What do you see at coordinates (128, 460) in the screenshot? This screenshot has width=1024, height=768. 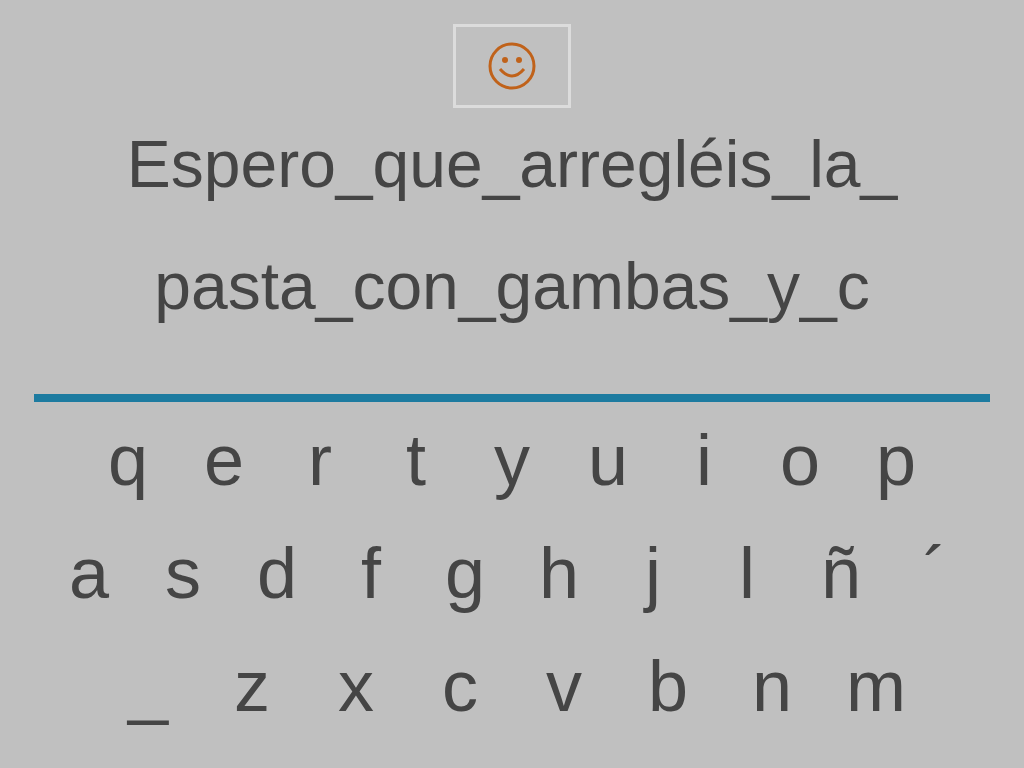 I see `letter-key: q` at bounding box center [128, 460].